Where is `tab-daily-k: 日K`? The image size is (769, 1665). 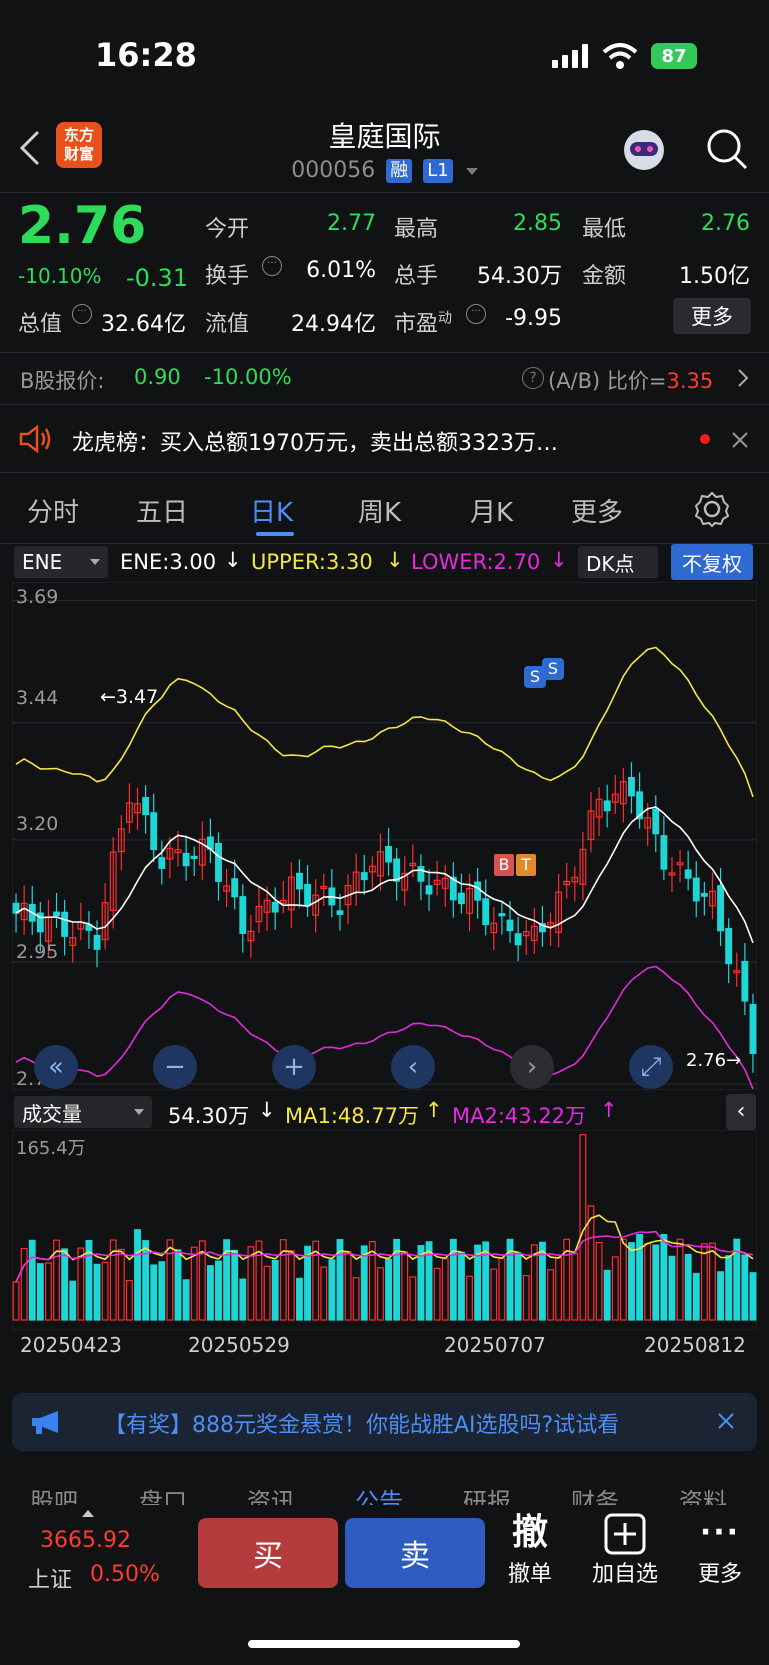 tab-daily-k: 日K is located at coordinates (271, 510).